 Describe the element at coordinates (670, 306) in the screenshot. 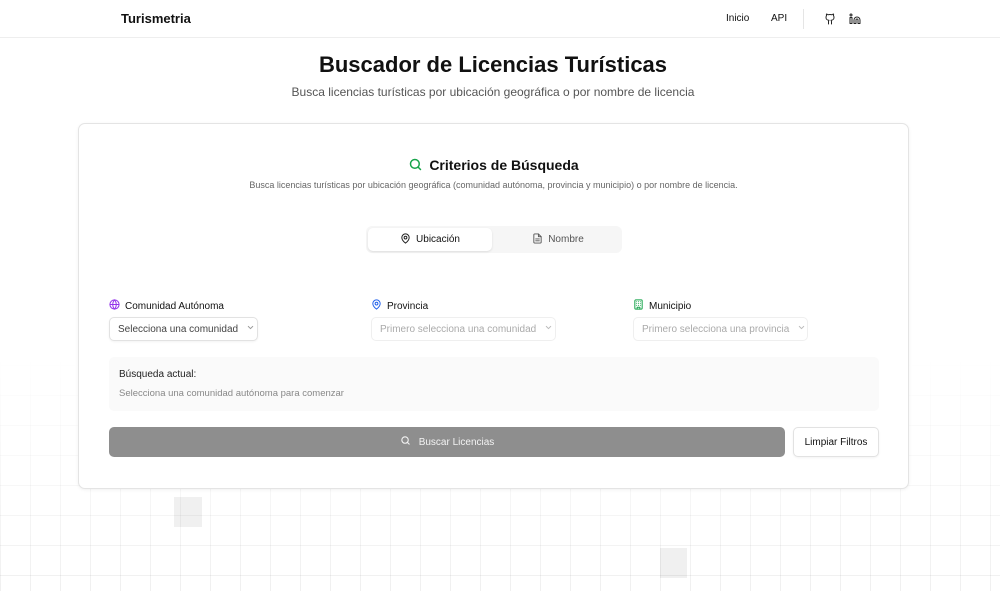

I see `municipio-label-text: Municipio` at that location.